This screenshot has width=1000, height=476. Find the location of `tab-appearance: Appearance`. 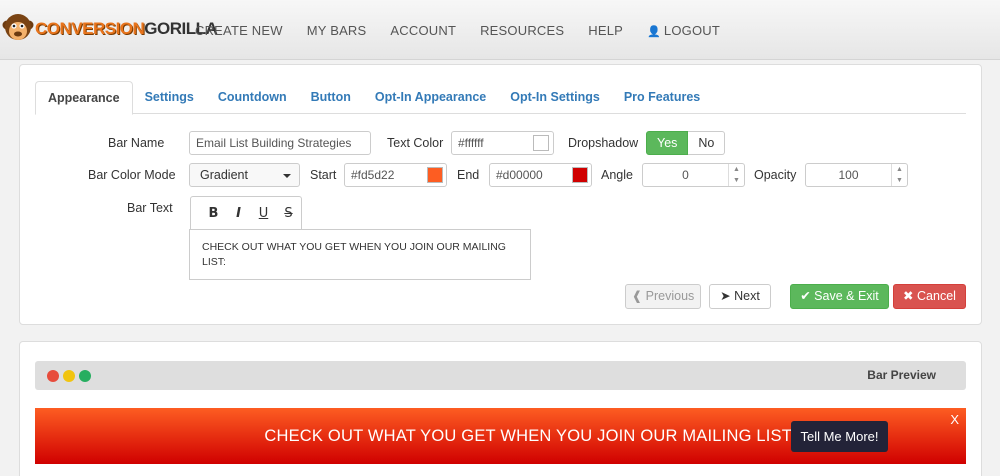

tab-appearance: Appearance is located at coordinates (84, 98).